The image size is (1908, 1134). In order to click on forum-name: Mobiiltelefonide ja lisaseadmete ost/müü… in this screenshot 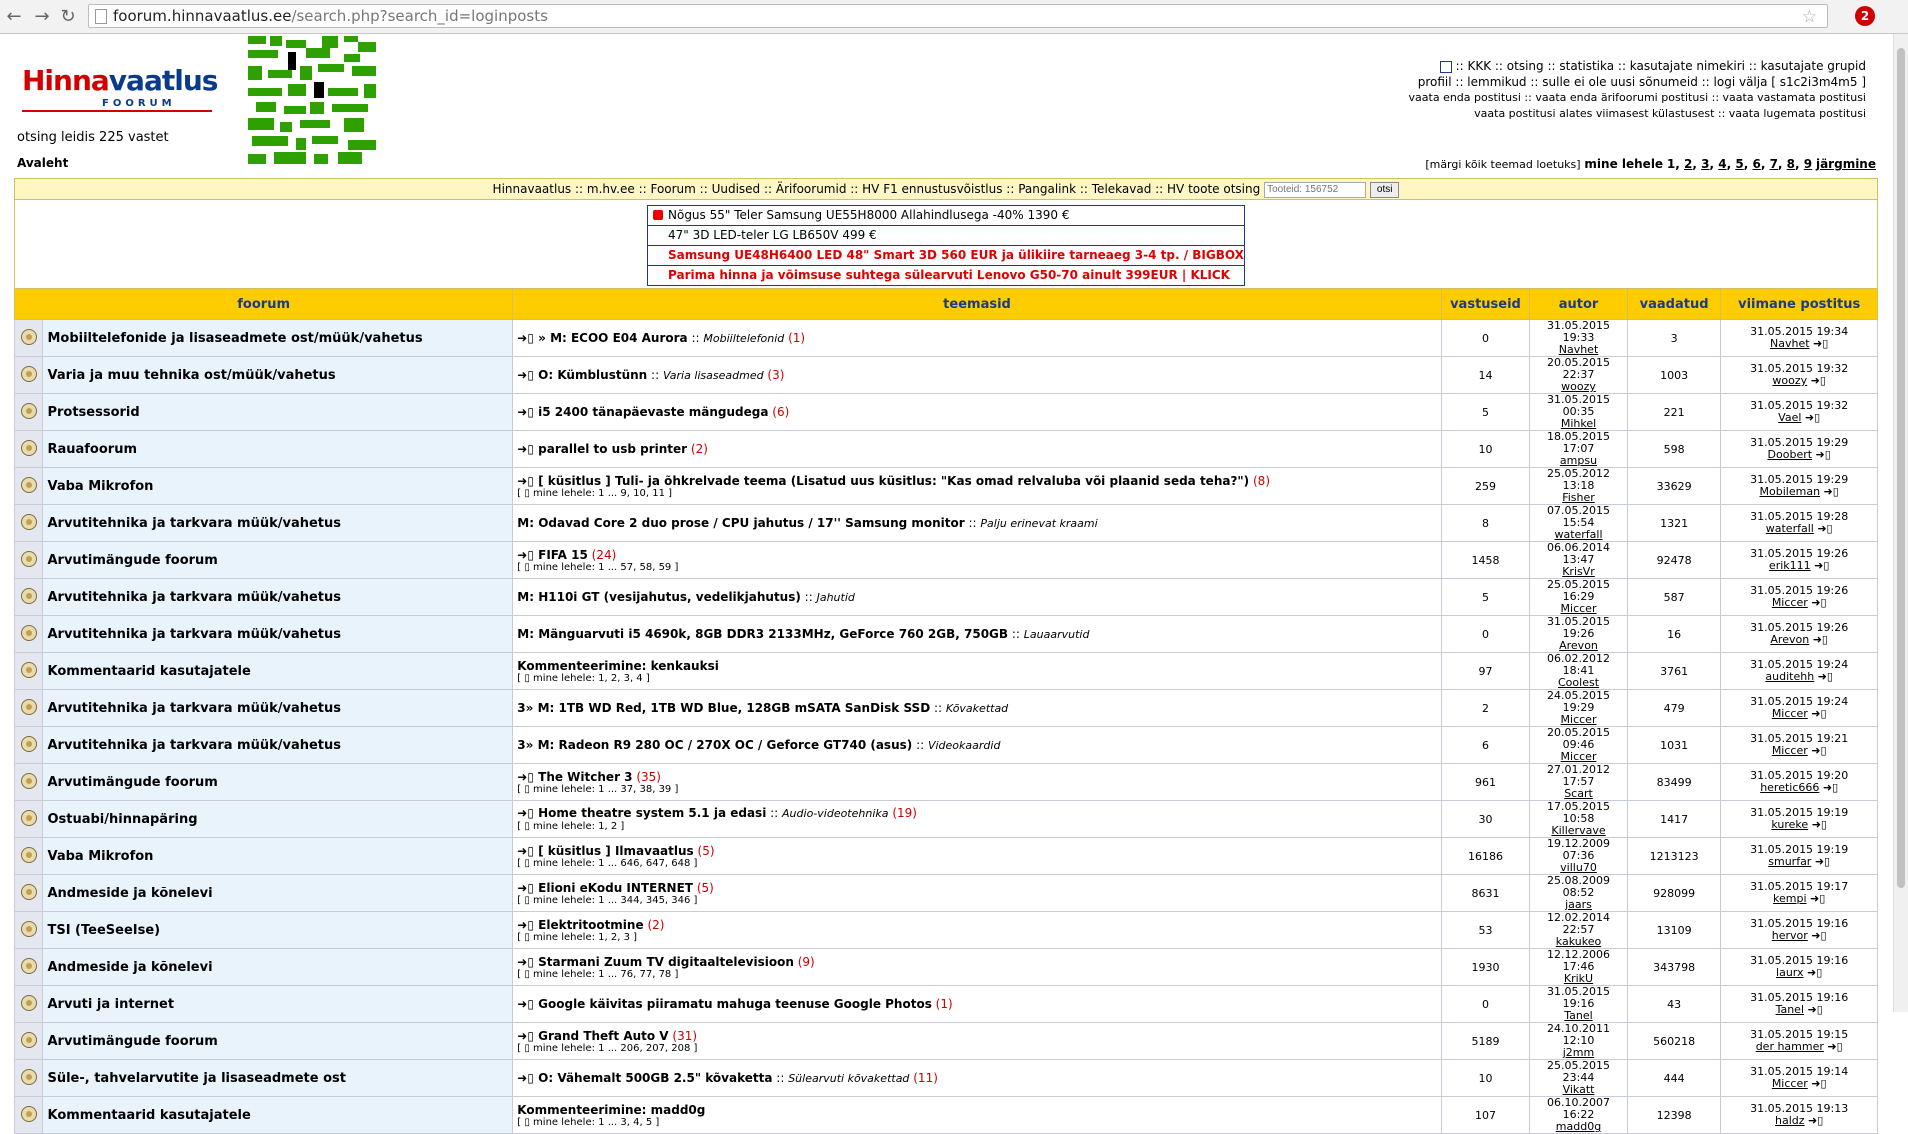, I will do `click(278, 338)`.